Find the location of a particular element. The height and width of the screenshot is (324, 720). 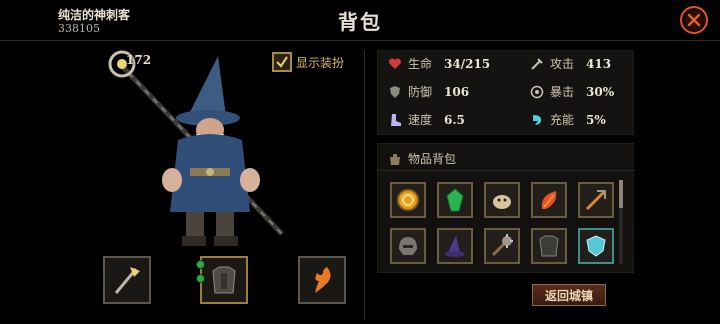

header-divider is located at coordinates (360, 40).